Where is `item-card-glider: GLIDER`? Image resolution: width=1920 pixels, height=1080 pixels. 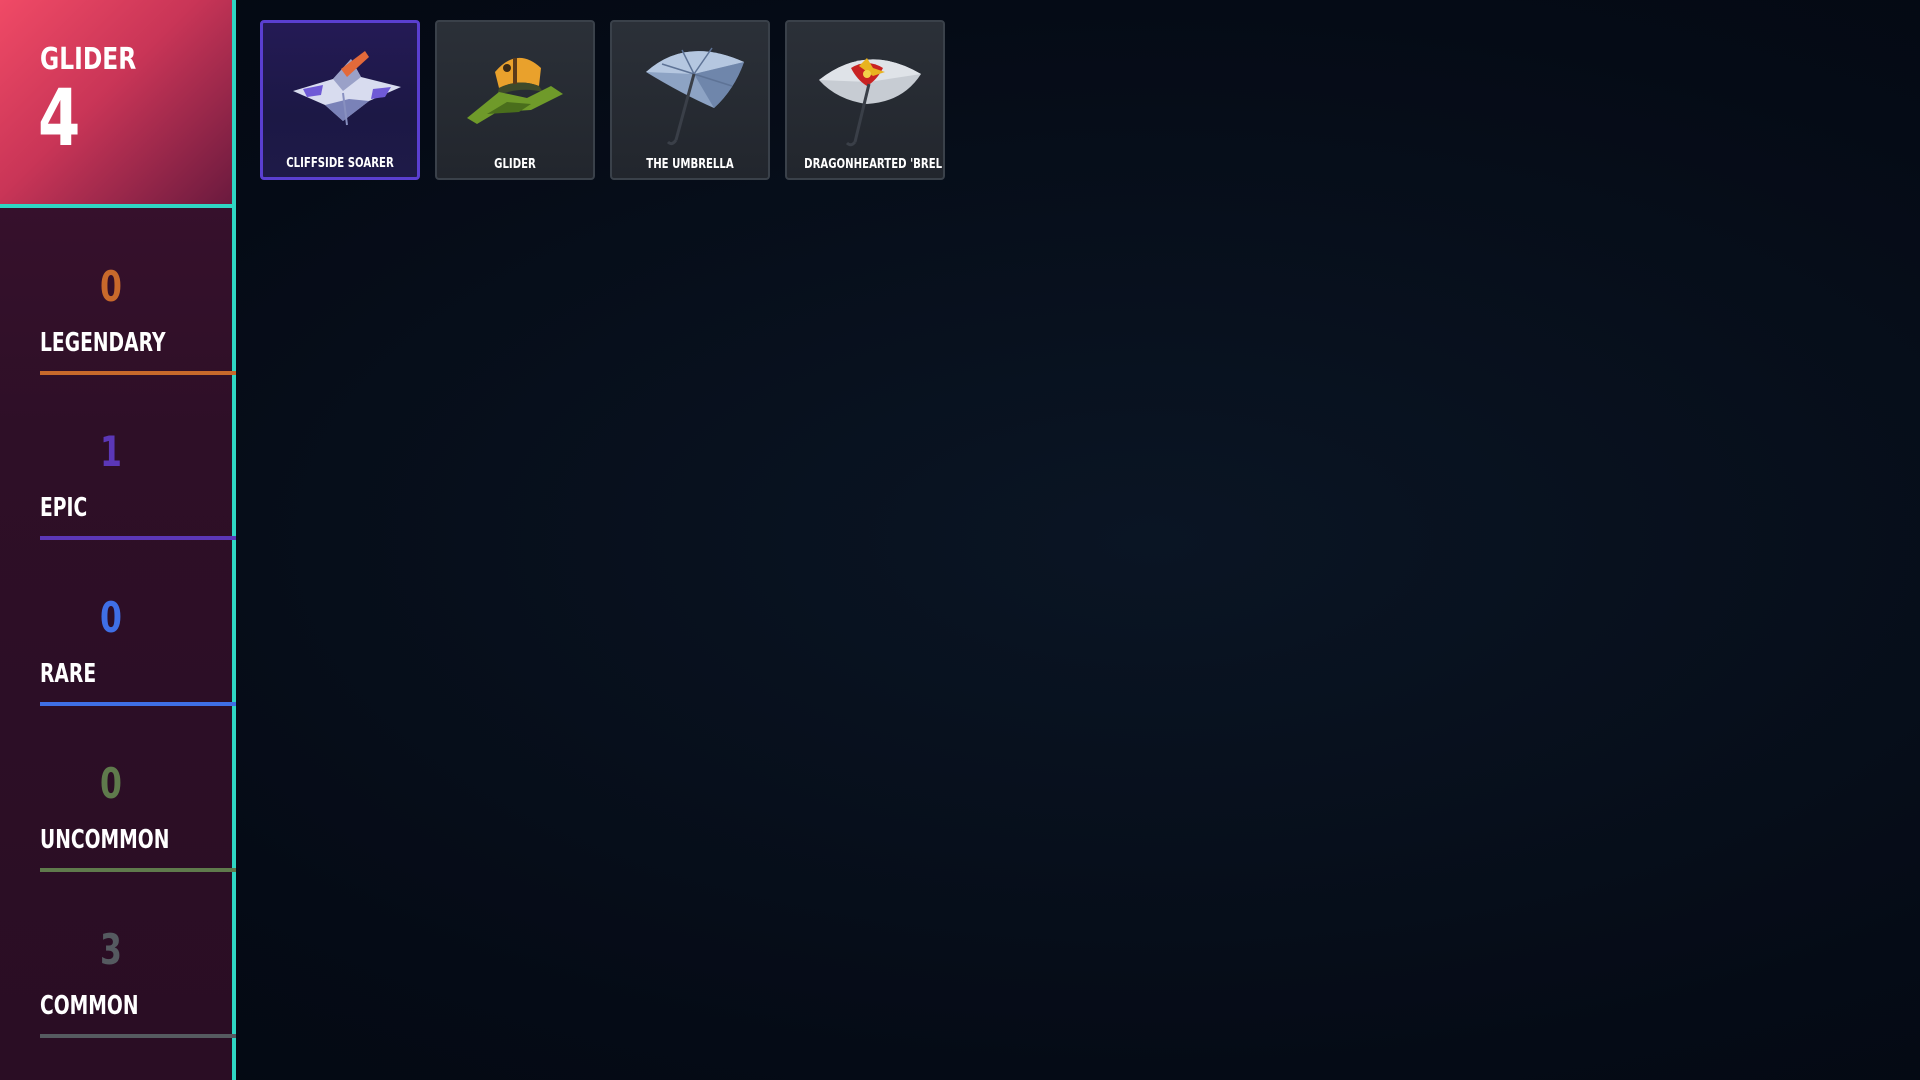
item-card-glider: GLIDER is located at coordinates (515, 100).